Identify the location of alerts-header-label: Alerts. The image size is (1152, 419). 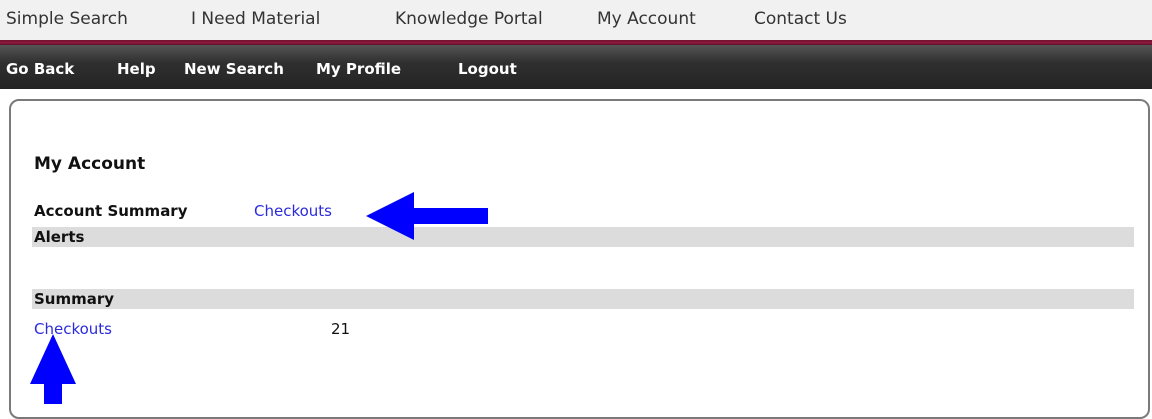
(59, 237).